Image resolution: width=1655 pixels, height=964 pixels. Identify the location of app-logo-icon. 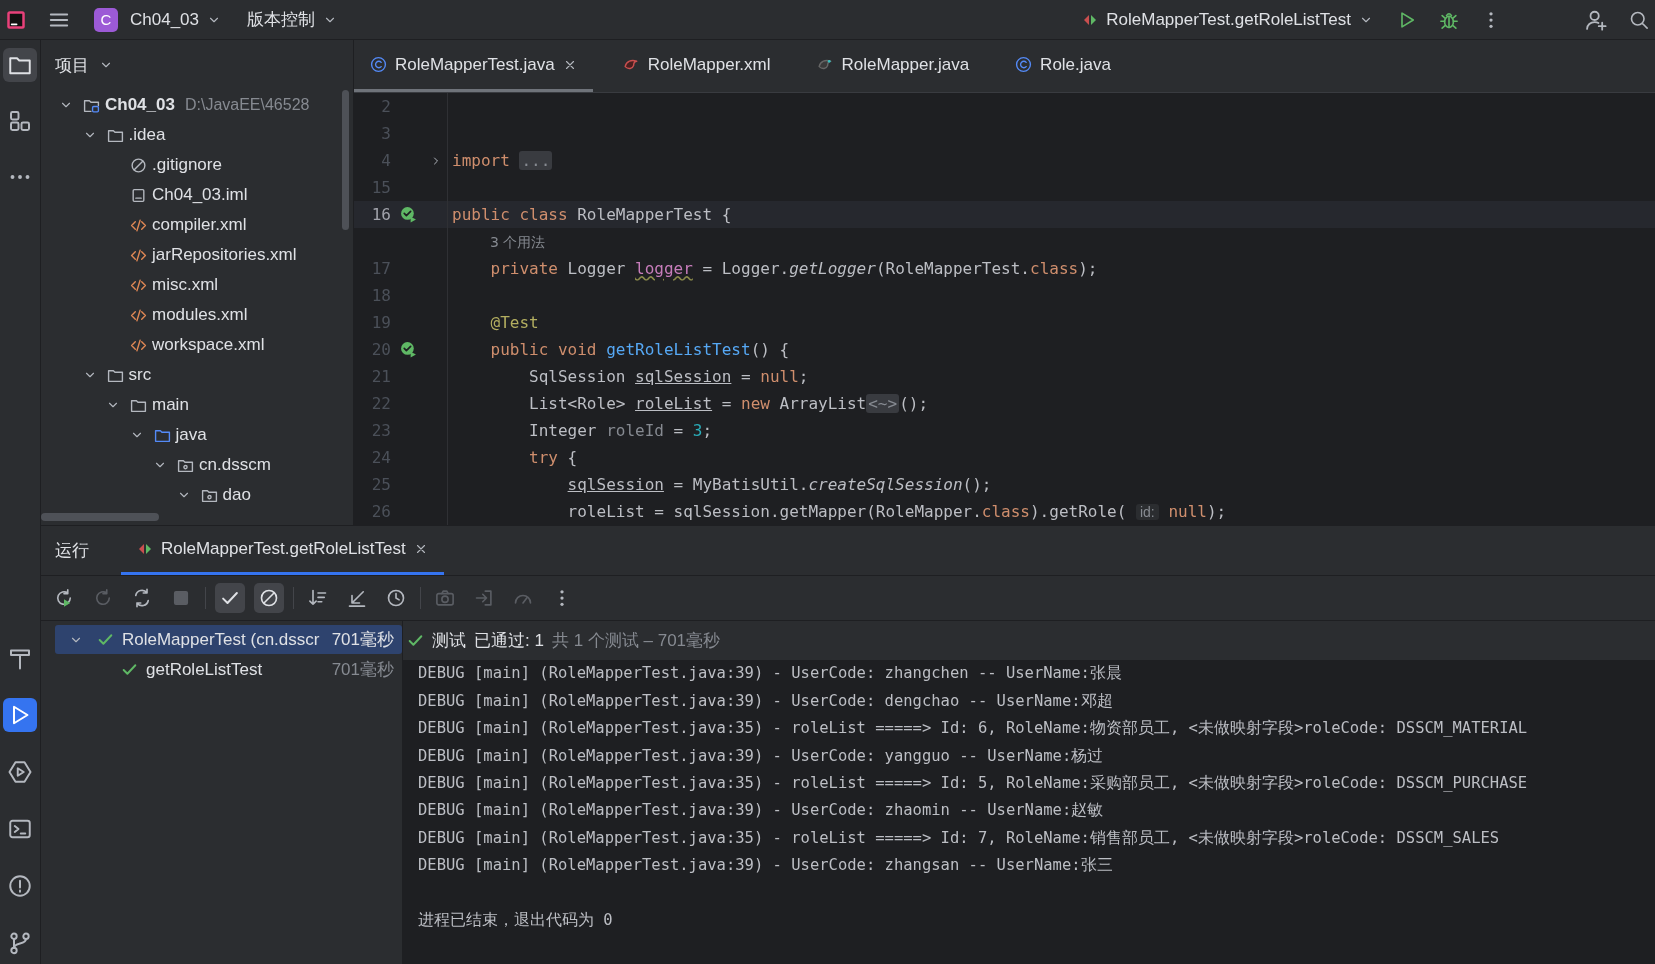
(16, 19).